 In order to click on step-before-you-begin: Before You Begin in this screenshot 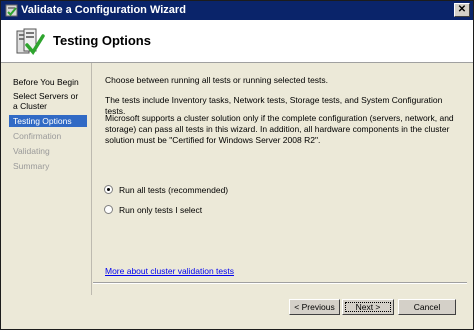, I will do `click(46, 82)`.